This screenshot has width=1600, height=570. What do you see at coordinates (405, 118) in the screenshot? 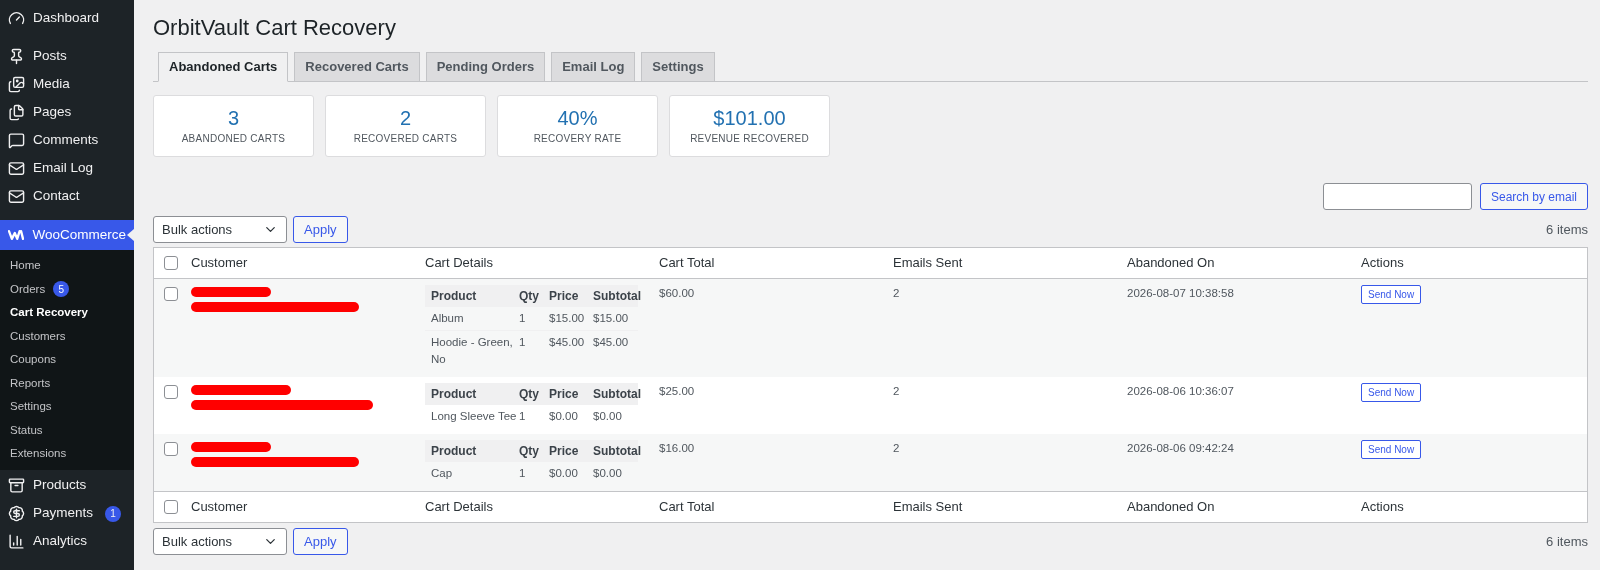
I see `stat-value: 2` at bounding box center [405, 118].